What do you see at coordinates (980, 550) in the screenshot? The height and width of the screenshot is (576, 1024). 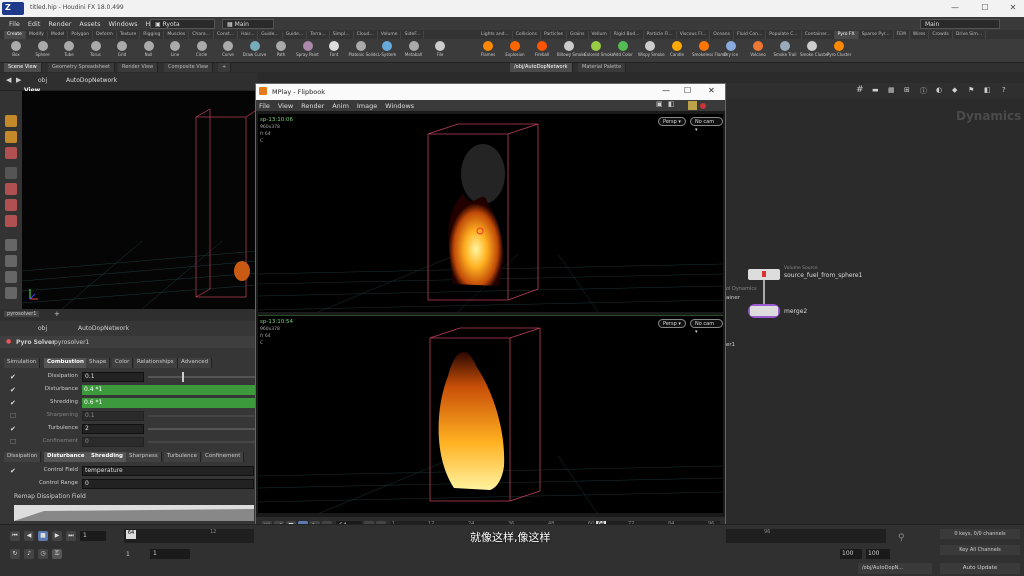 I see `key-all-channels-button: Key All Channels` at bounding box center [980, 550].